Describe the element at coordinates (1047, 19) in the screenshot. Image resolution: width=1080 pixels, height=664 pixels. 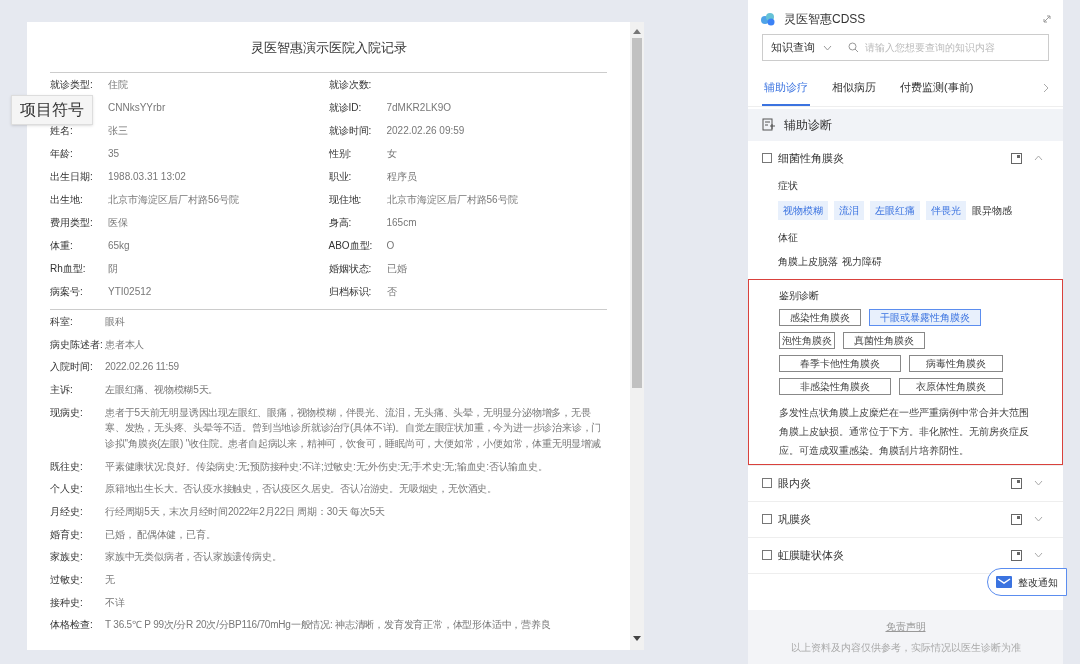
I see `minimize-icon` at that location.